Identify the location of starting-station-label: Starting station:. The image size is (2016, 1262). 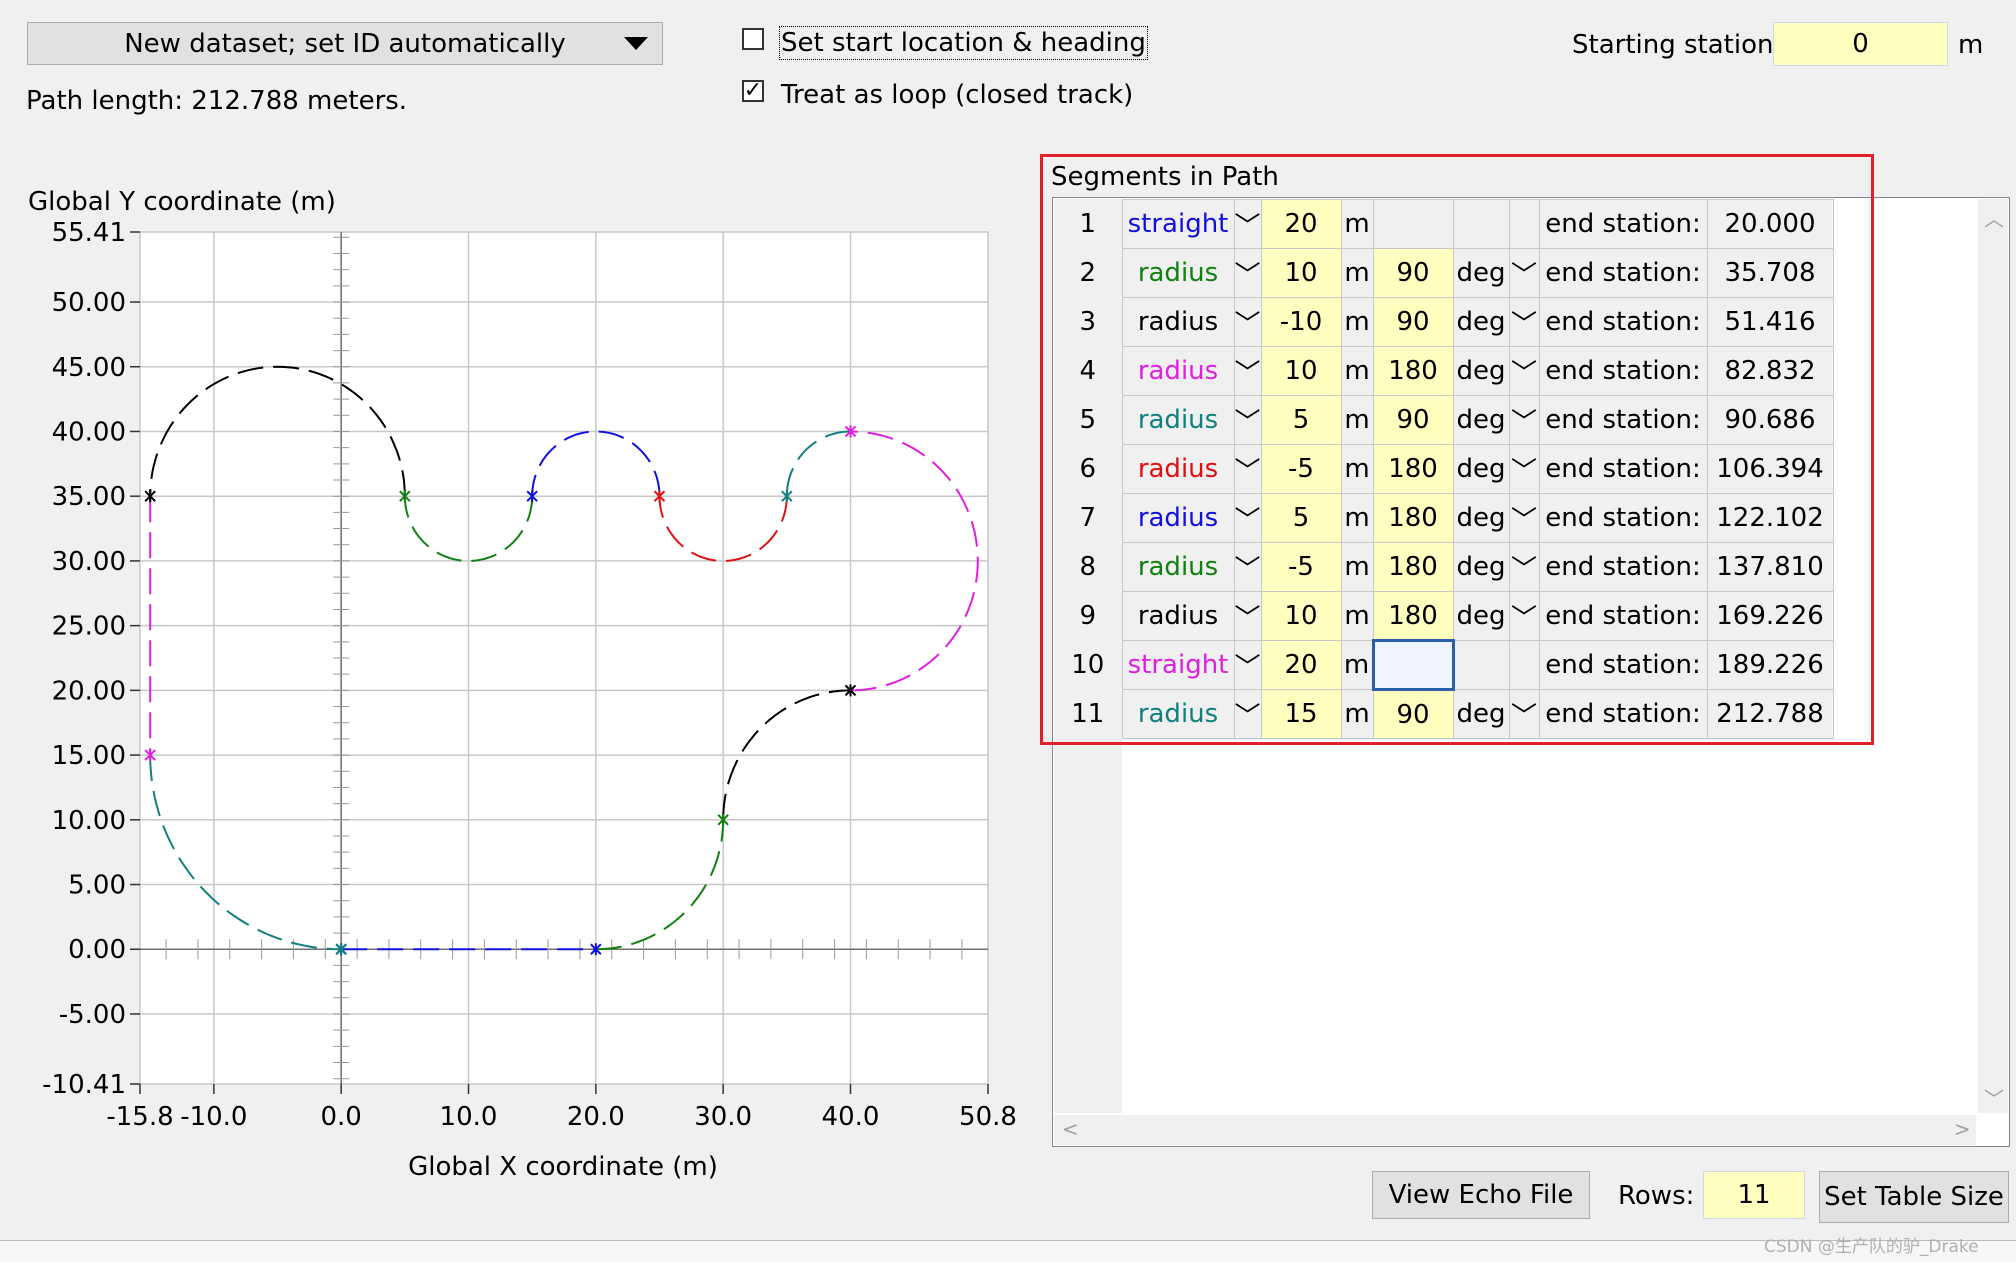
(1677, 45).